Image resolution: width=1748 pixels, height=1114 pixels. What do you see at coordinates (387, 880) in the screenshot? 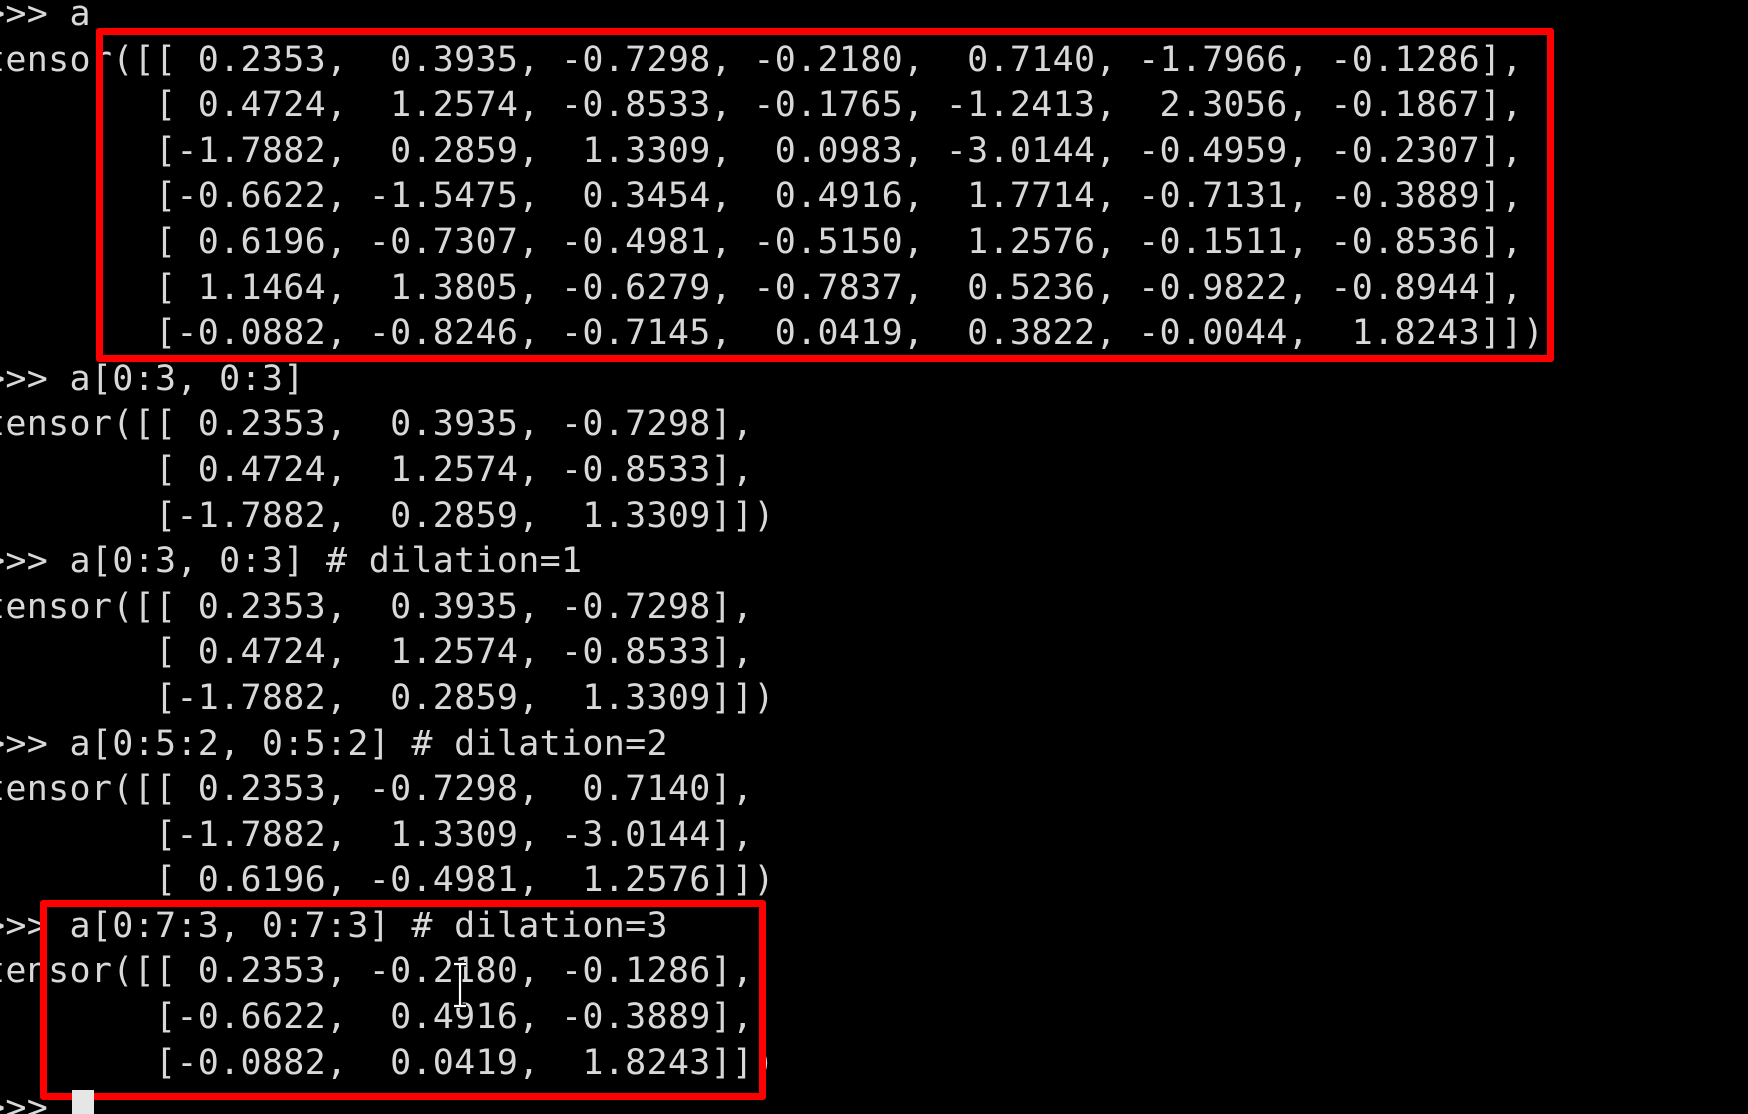
I see `terminal-line: [ 0.6196, -0.4981, 1.2576]])` at bounding box center [387, 880].